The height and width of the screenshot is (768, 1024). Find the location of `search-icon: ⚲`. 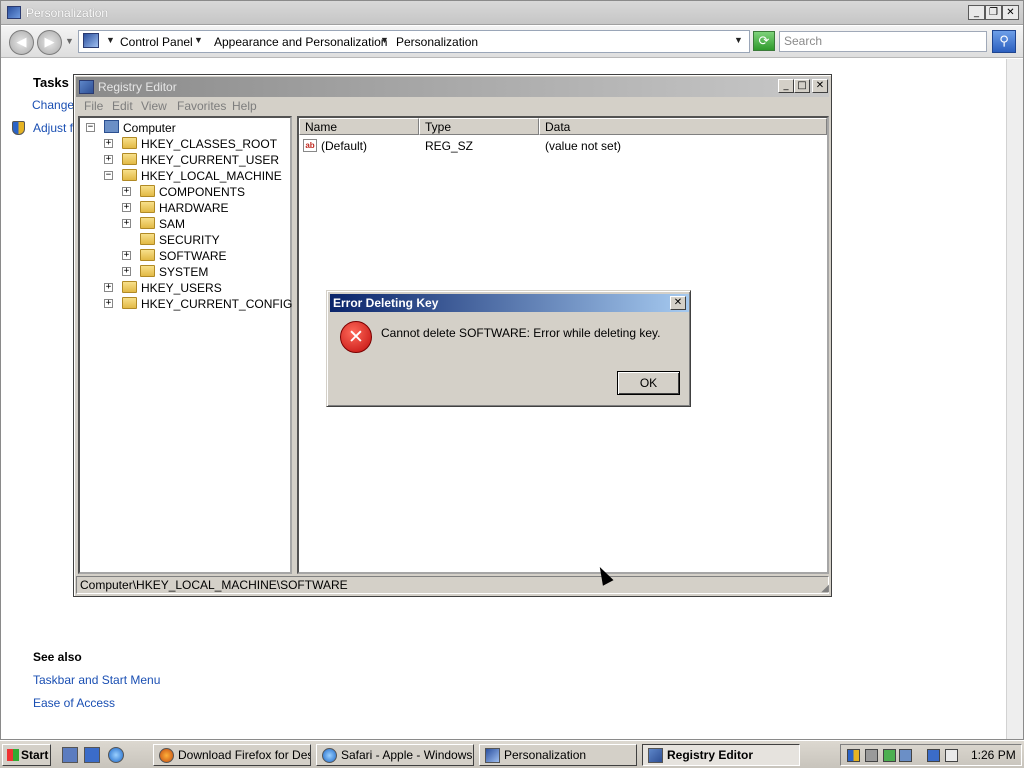

search-icon: ⚲ is located at coordinates (1004, 41).